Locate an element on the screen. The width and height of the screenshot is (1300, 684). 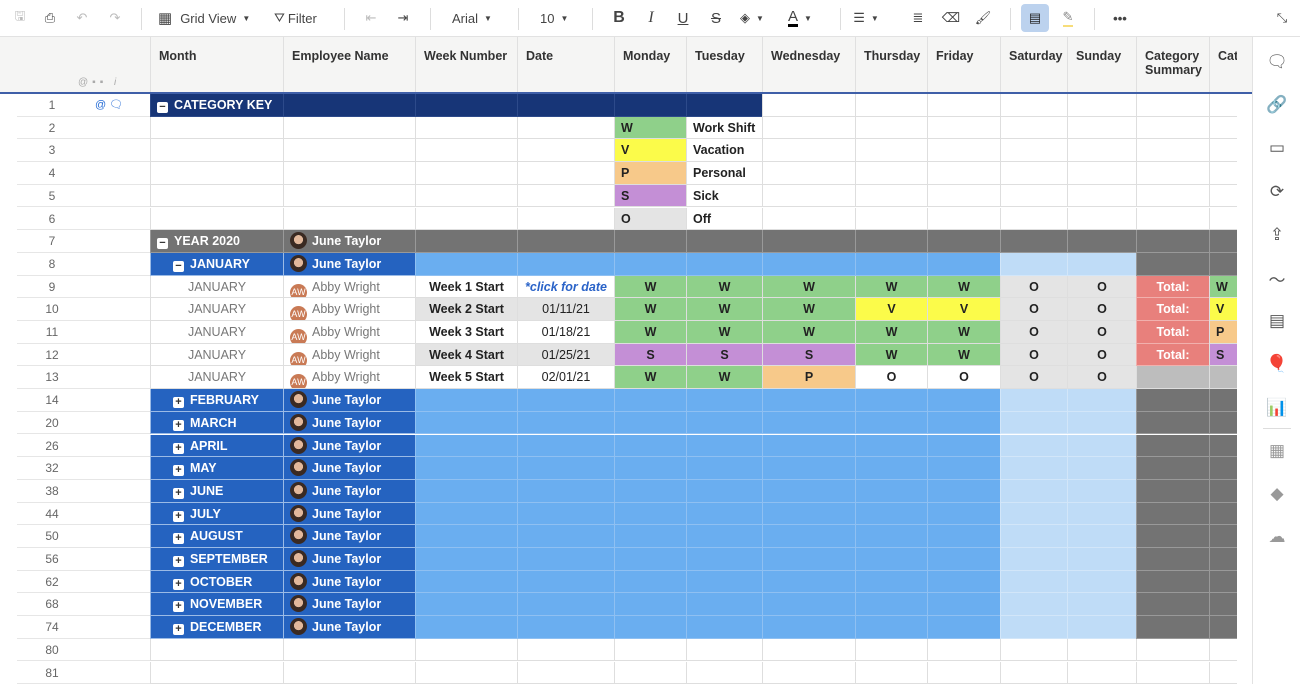
column-header-category-summary: Category Summary is located at coordinates (1172, 64).